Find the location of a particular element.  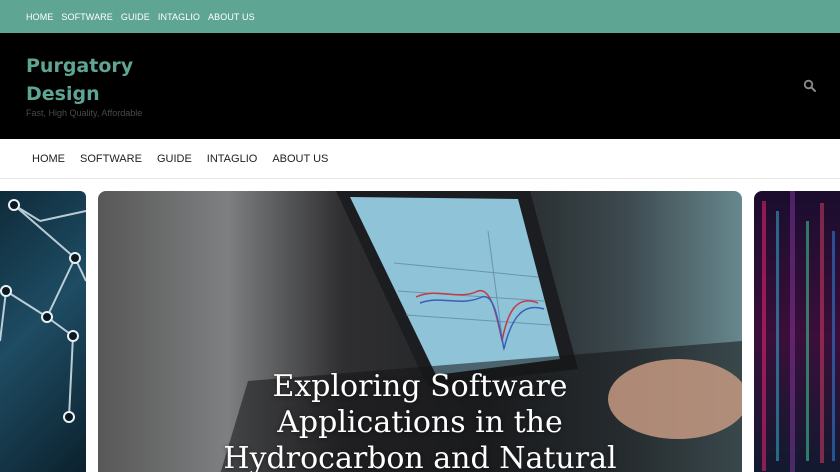

top-menu: HOME SOFTWARE GUIDE INTAGLIO ABOUT US is located at coordinates (420, 16).